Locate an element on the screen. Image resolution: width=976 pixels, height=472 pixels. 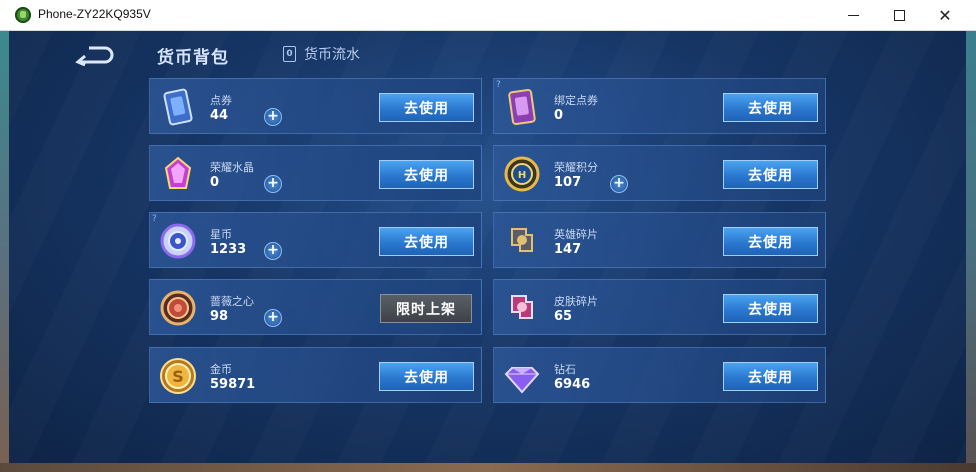
currency-name: 金币 is located at coordinates (221, 369).